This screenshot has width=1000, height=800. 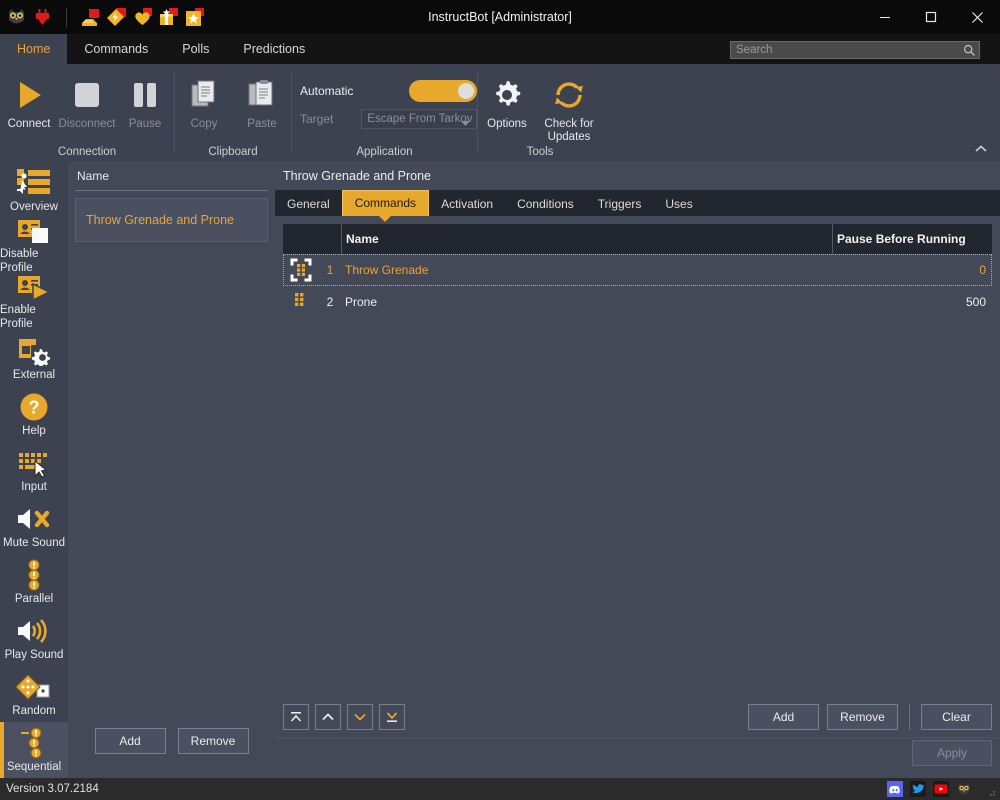 I want to click on target-select: Escape From Tarkov, so click(x=419, y=119).